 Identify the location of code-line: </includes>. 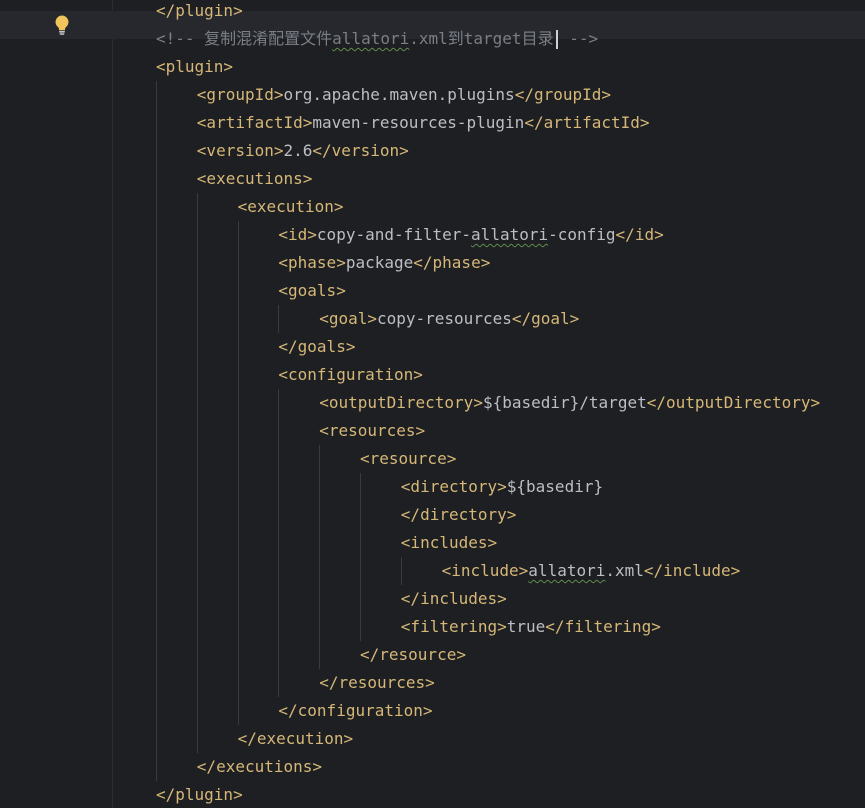
(454, 599).